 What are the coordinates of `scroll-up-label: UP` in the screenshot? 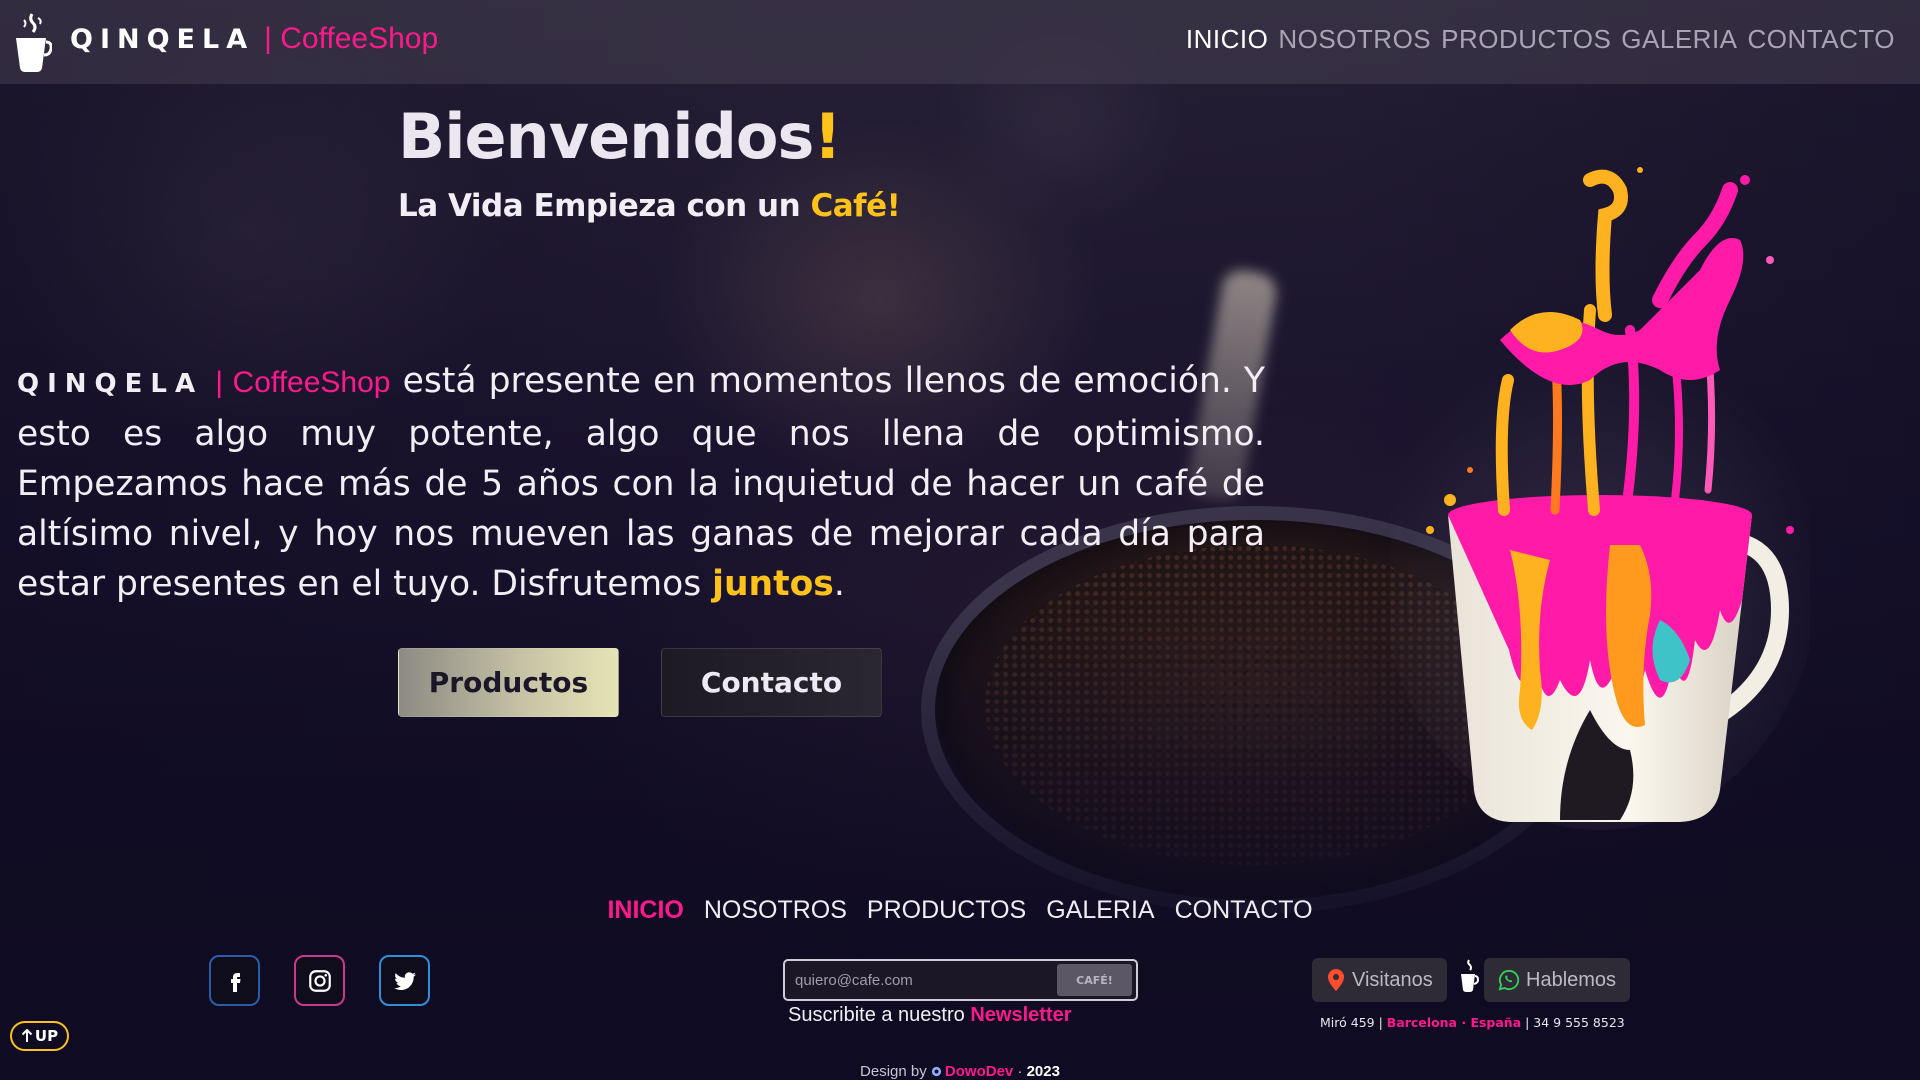 It's located at (46, 1036).